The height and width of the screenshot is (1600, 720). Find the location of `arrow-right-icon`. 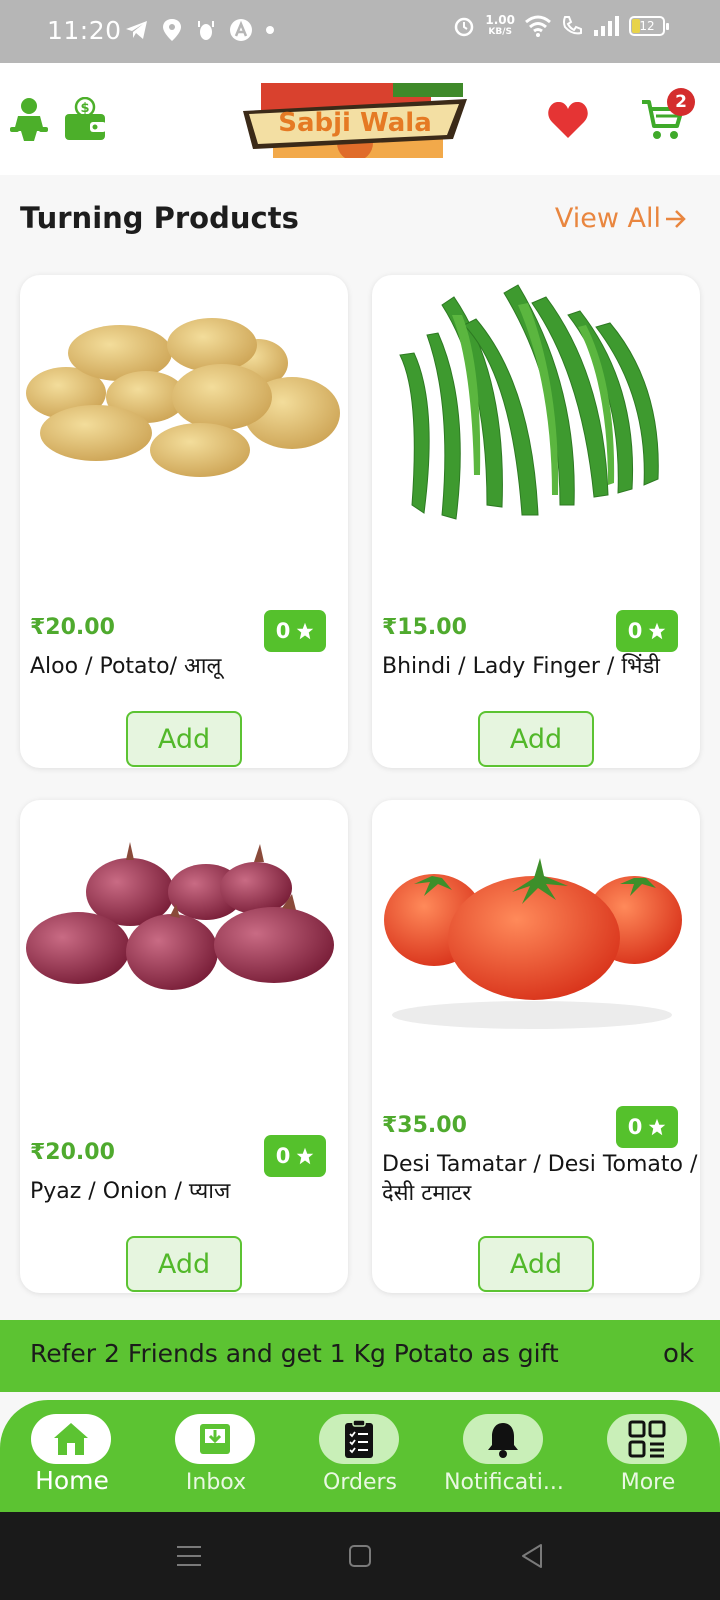

arrow-right-icon is located at coordinates (676, 218).